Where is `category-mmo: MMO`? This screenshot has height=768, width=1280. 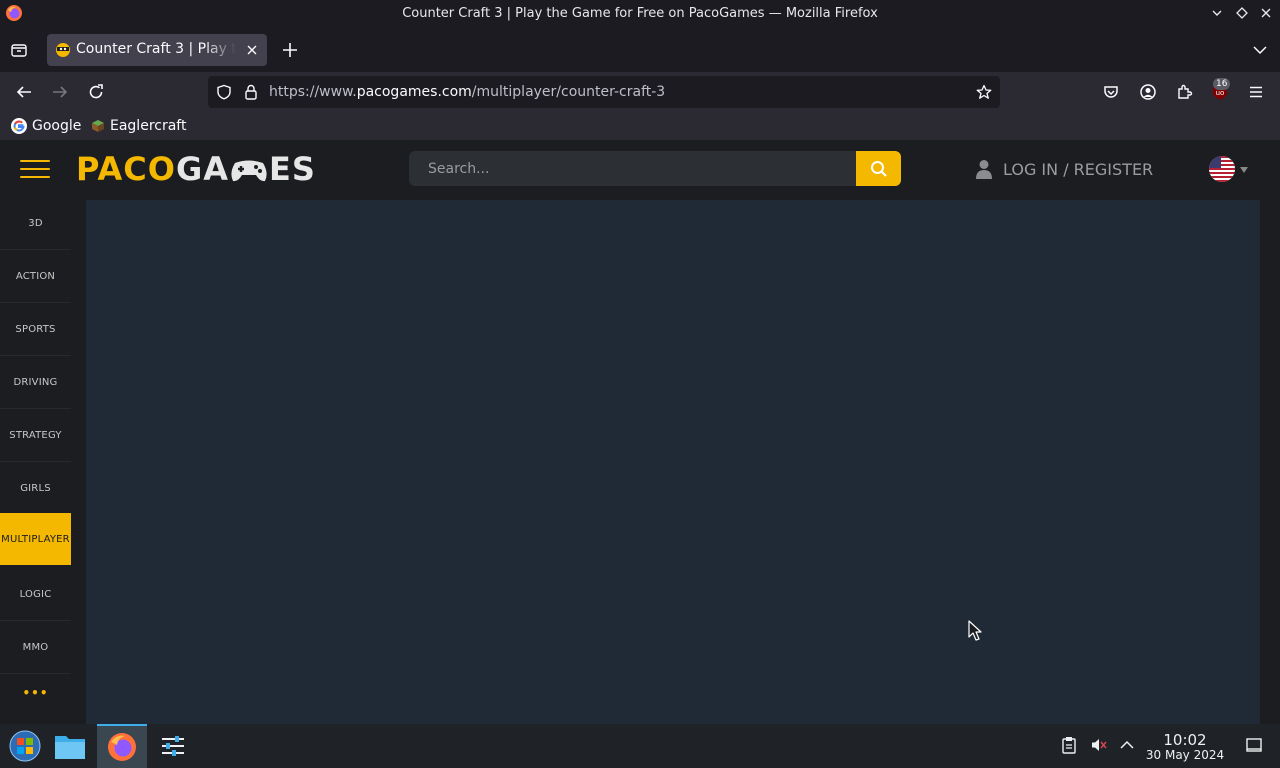
category-mmo: MMO is located at coordinates (35, 648).